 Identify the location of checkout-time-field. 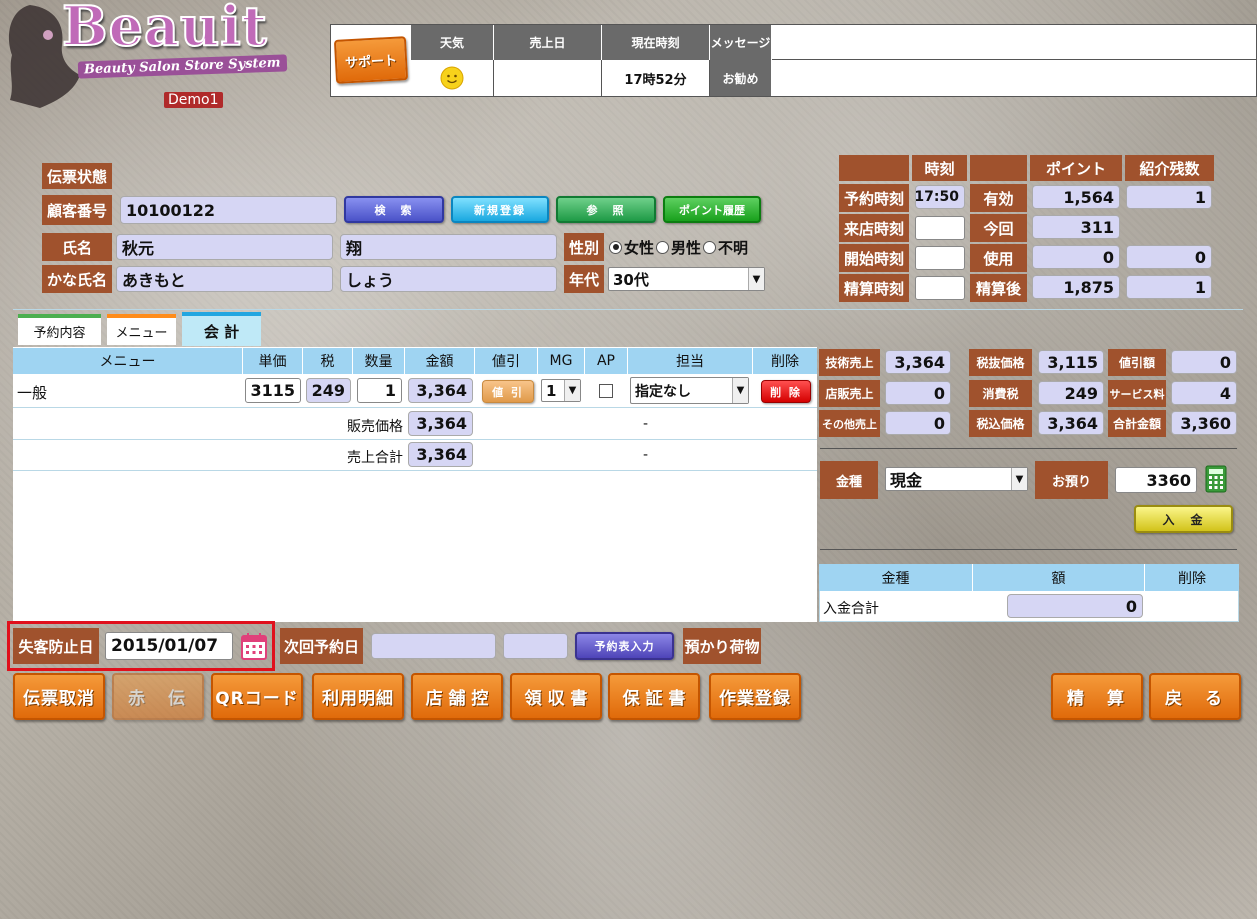
(940, 288).